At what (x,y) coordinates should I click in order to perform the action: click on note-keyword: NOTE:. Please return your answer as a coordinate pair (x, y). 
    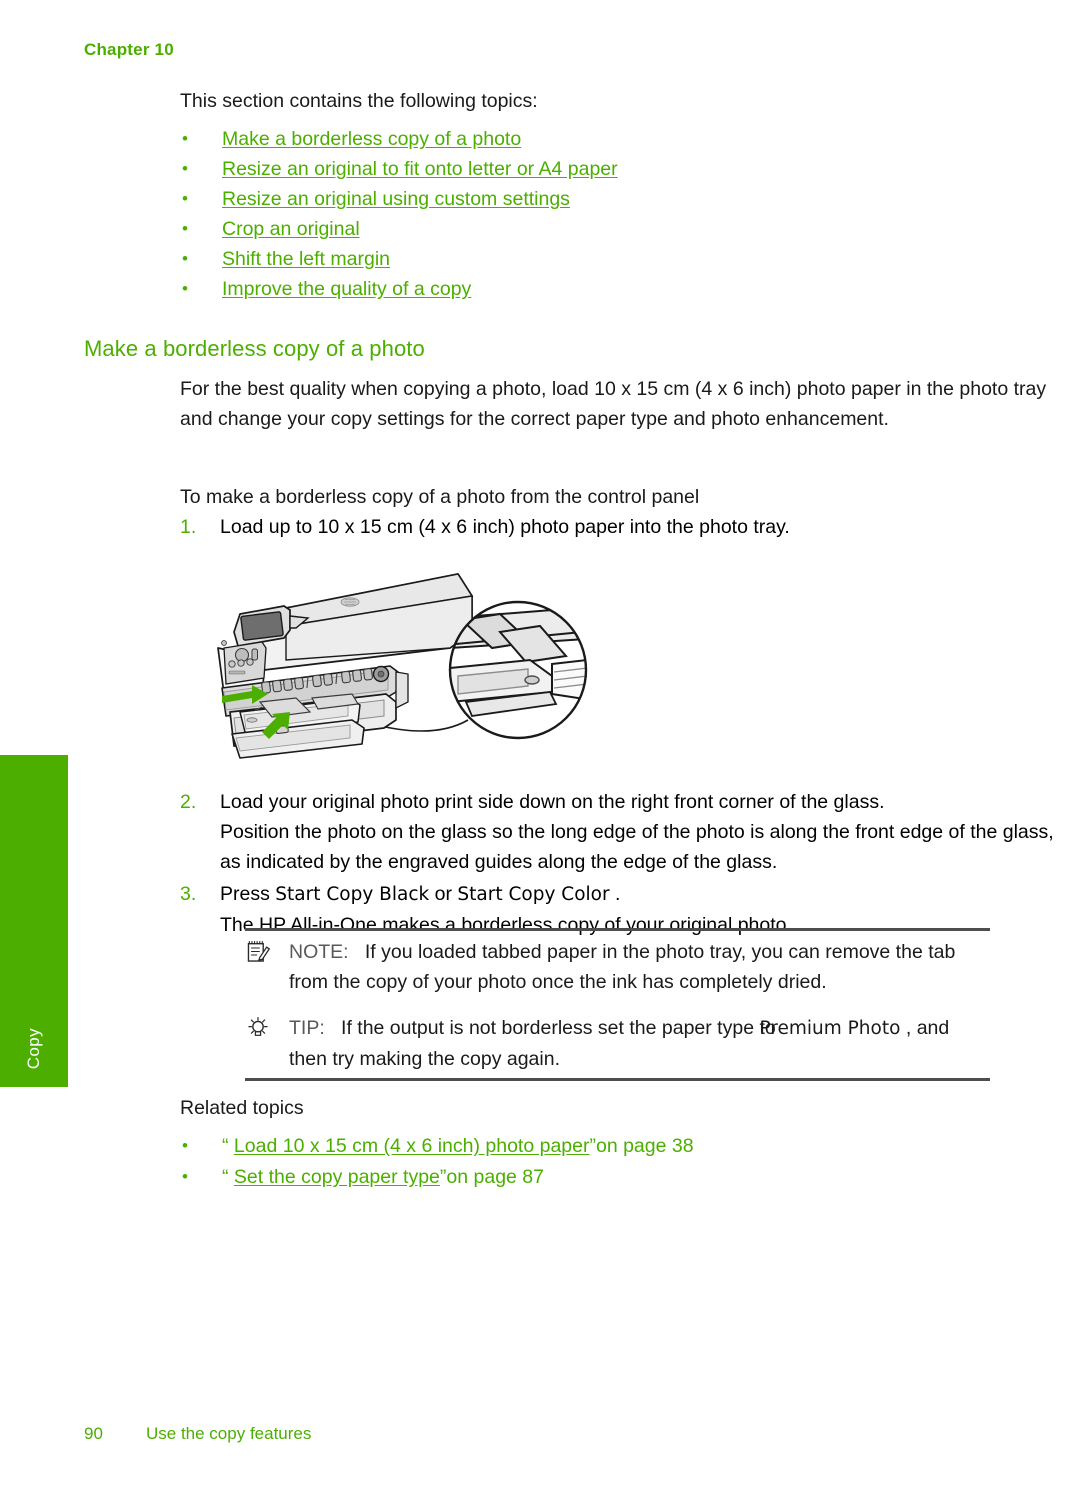
    Looking at the image, I should click on (319, 952).